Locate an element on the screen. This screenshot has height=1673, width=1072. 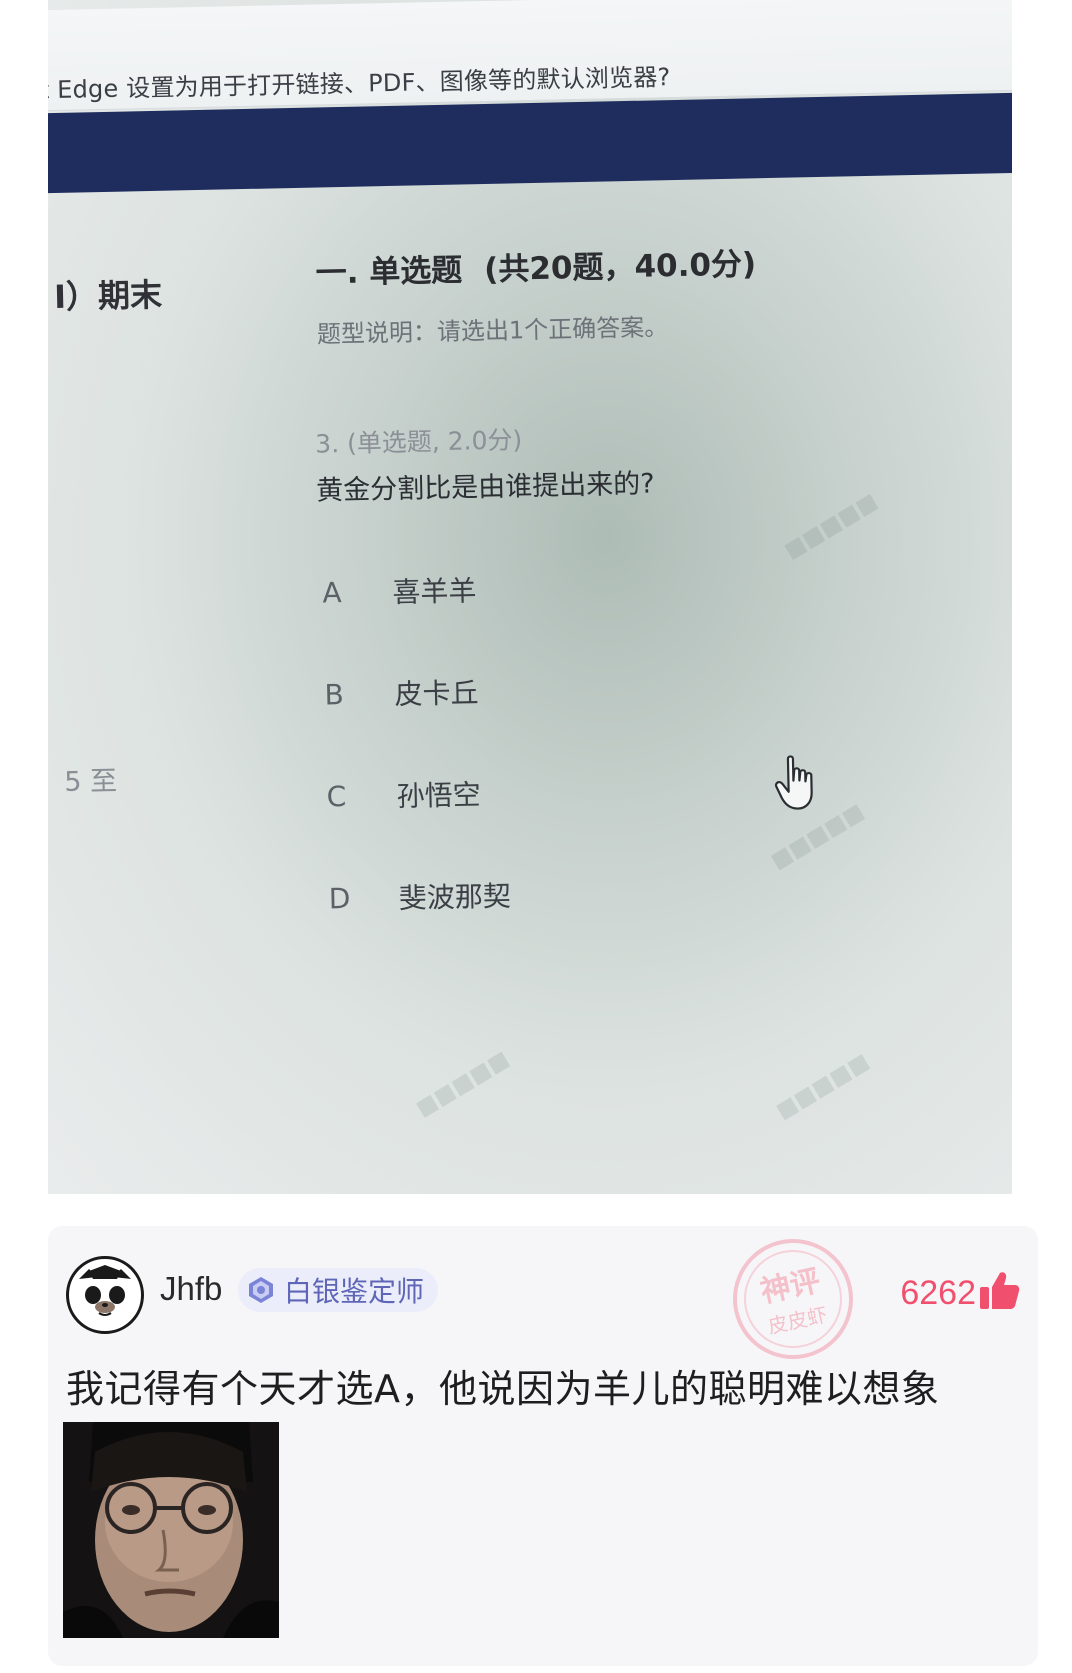
panda-face-icon is located at coordinates (105, 1296).